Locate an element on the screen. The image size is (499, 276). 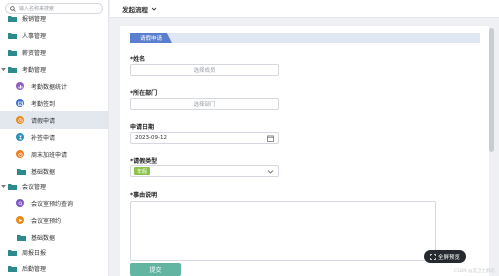
name-picker: 选择成员 is located at coordinates (204, 70).